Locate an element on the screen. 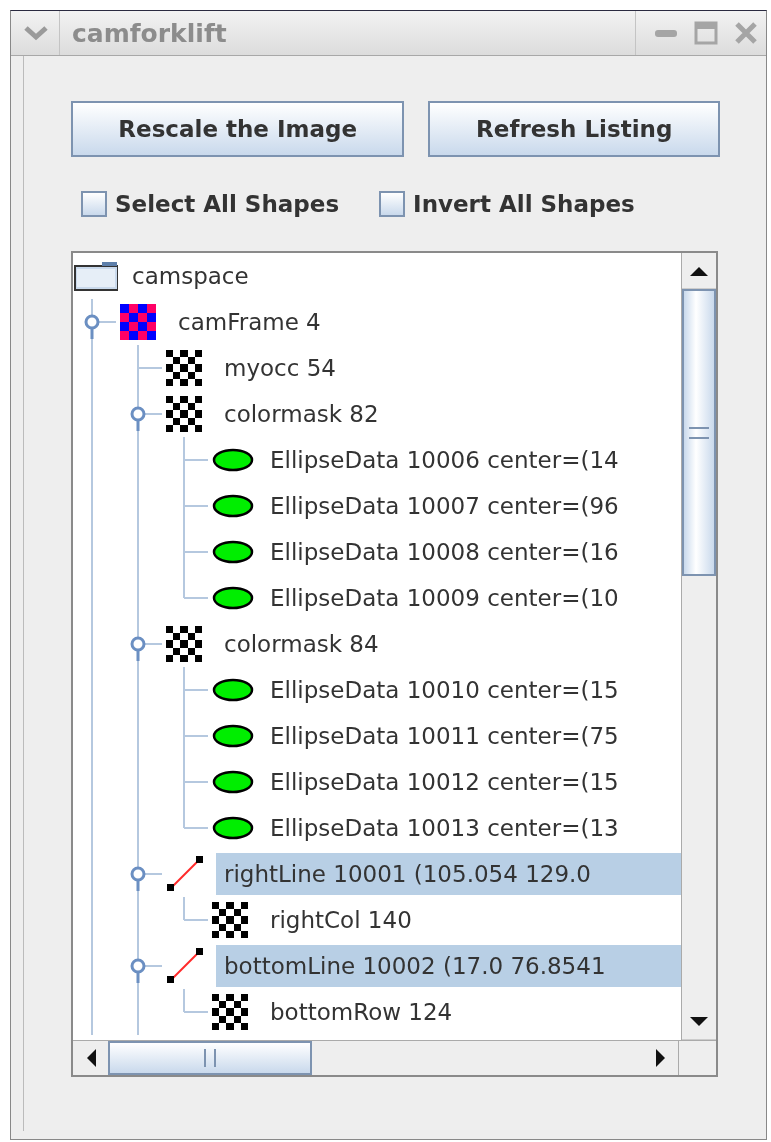 The width and height of the screenshot is (771, 1142). tree-node: EllipseData 10008 center=(16 is located at coordinates (471, 552).